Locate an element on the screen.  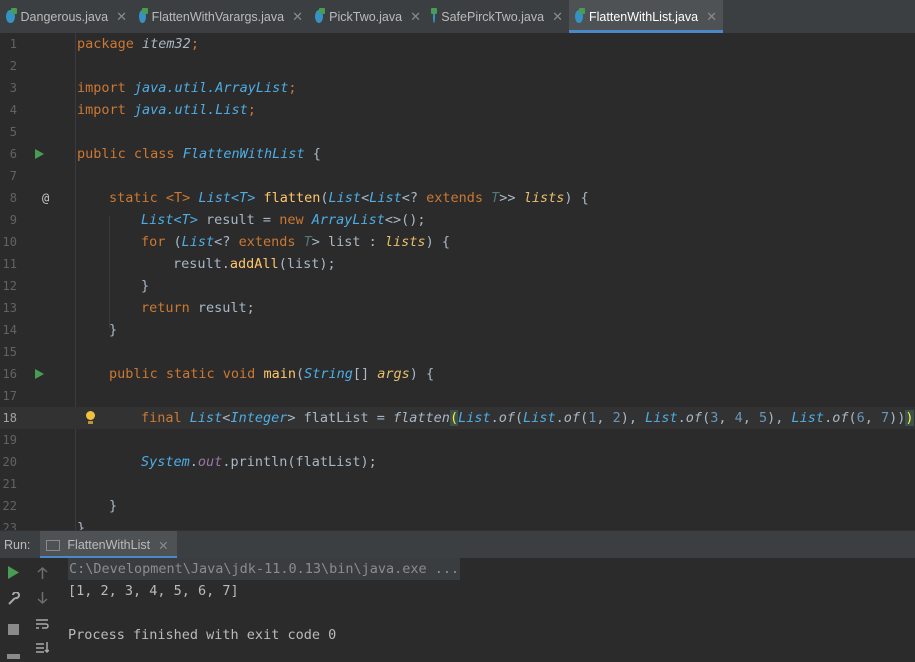
code-line: 21 is located at coordinates (457, 484).